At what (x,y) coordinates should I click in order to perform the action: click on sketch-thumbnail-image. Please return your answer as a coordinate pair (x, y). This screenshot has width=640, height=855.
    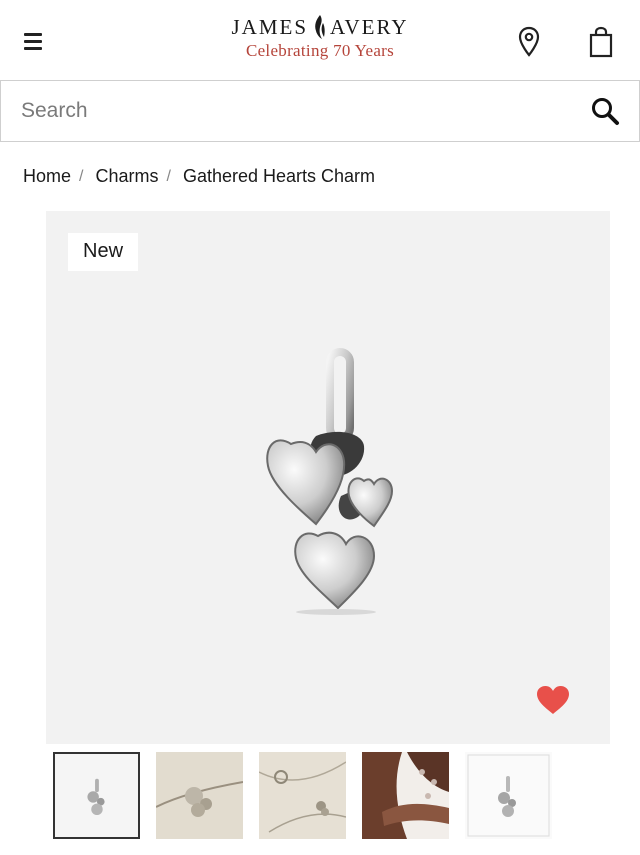
    Looking at the image, I should click on (508, 795).